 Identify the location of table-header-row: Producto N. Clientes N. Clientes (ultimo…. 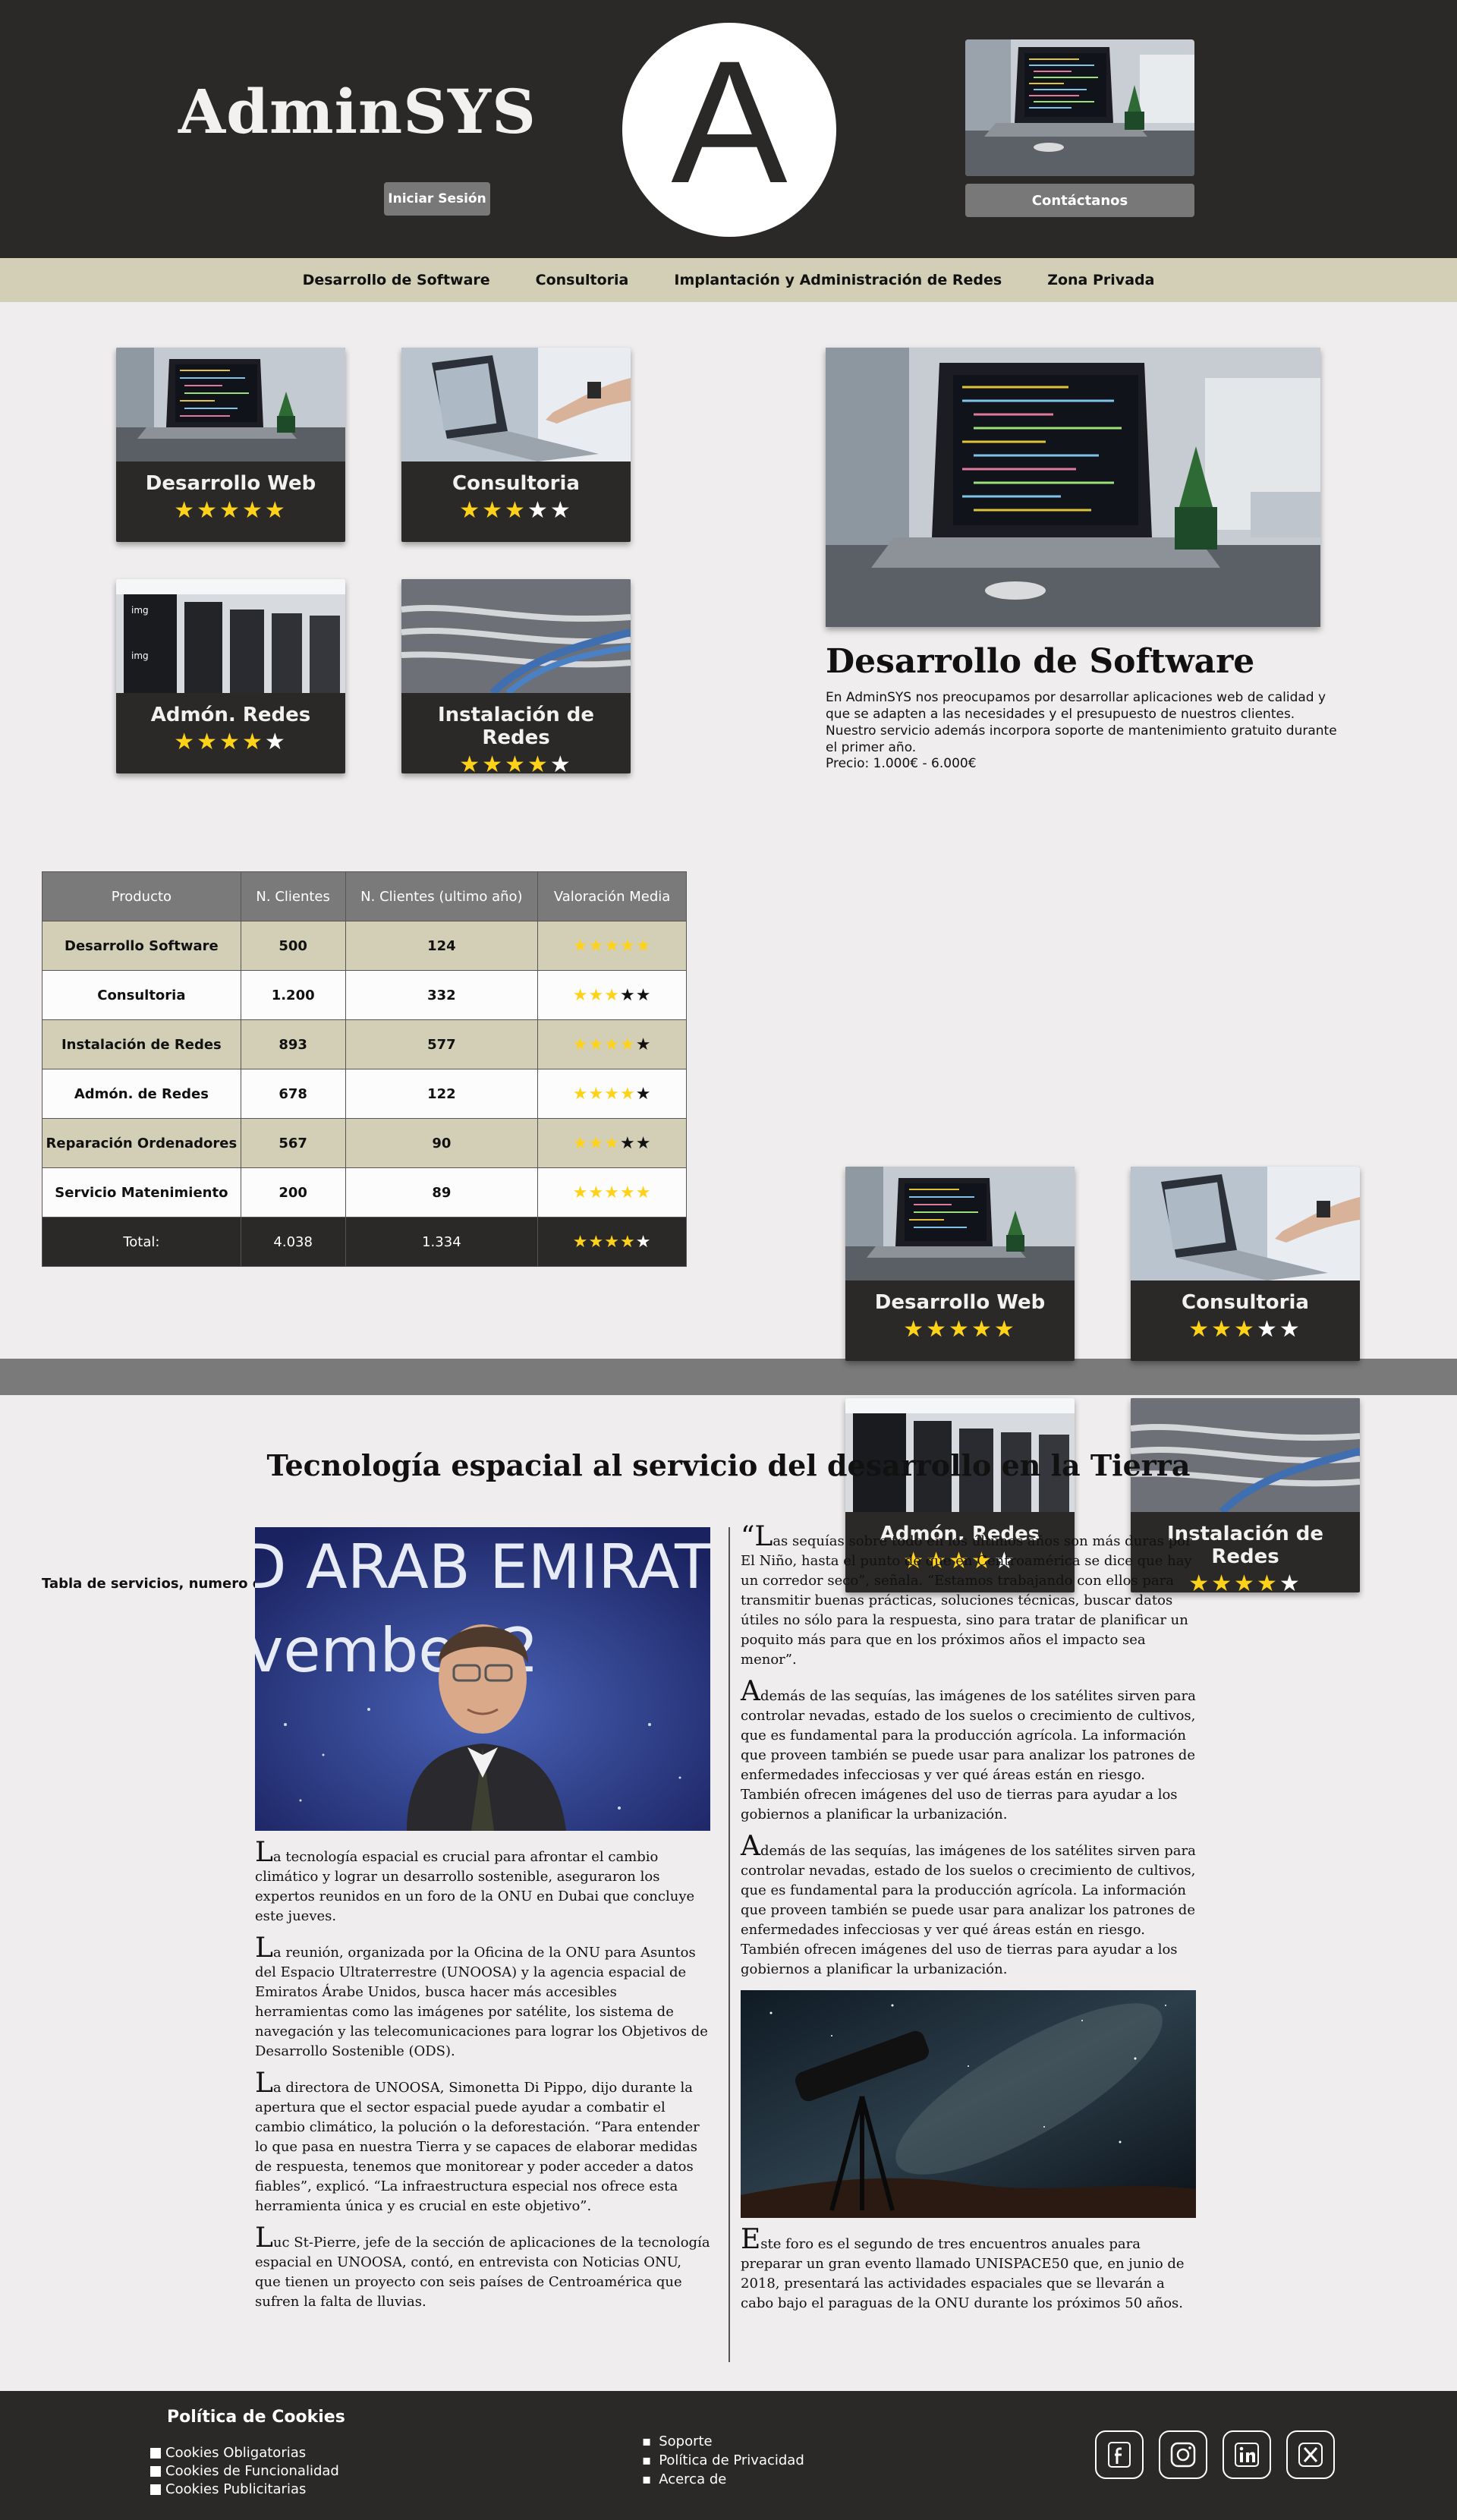
(365, 896).